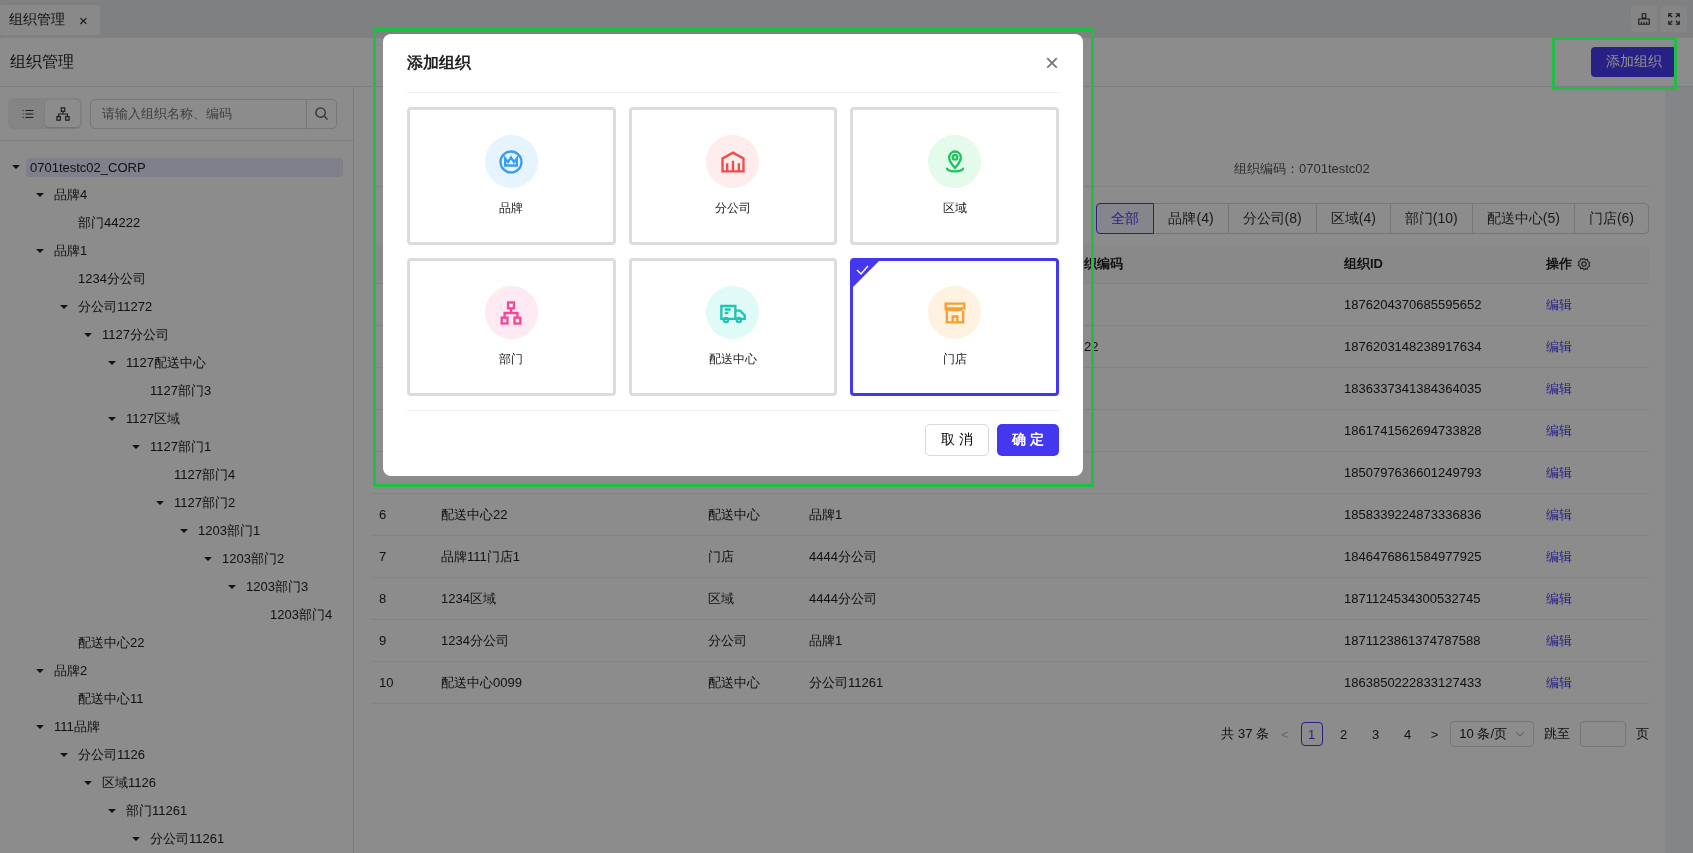 The height and width of the screenshot is (853, 1693). Describe the element at coordinates (301, 615) in the screenshot. I see `tree-item: 1203部门4` at that location.